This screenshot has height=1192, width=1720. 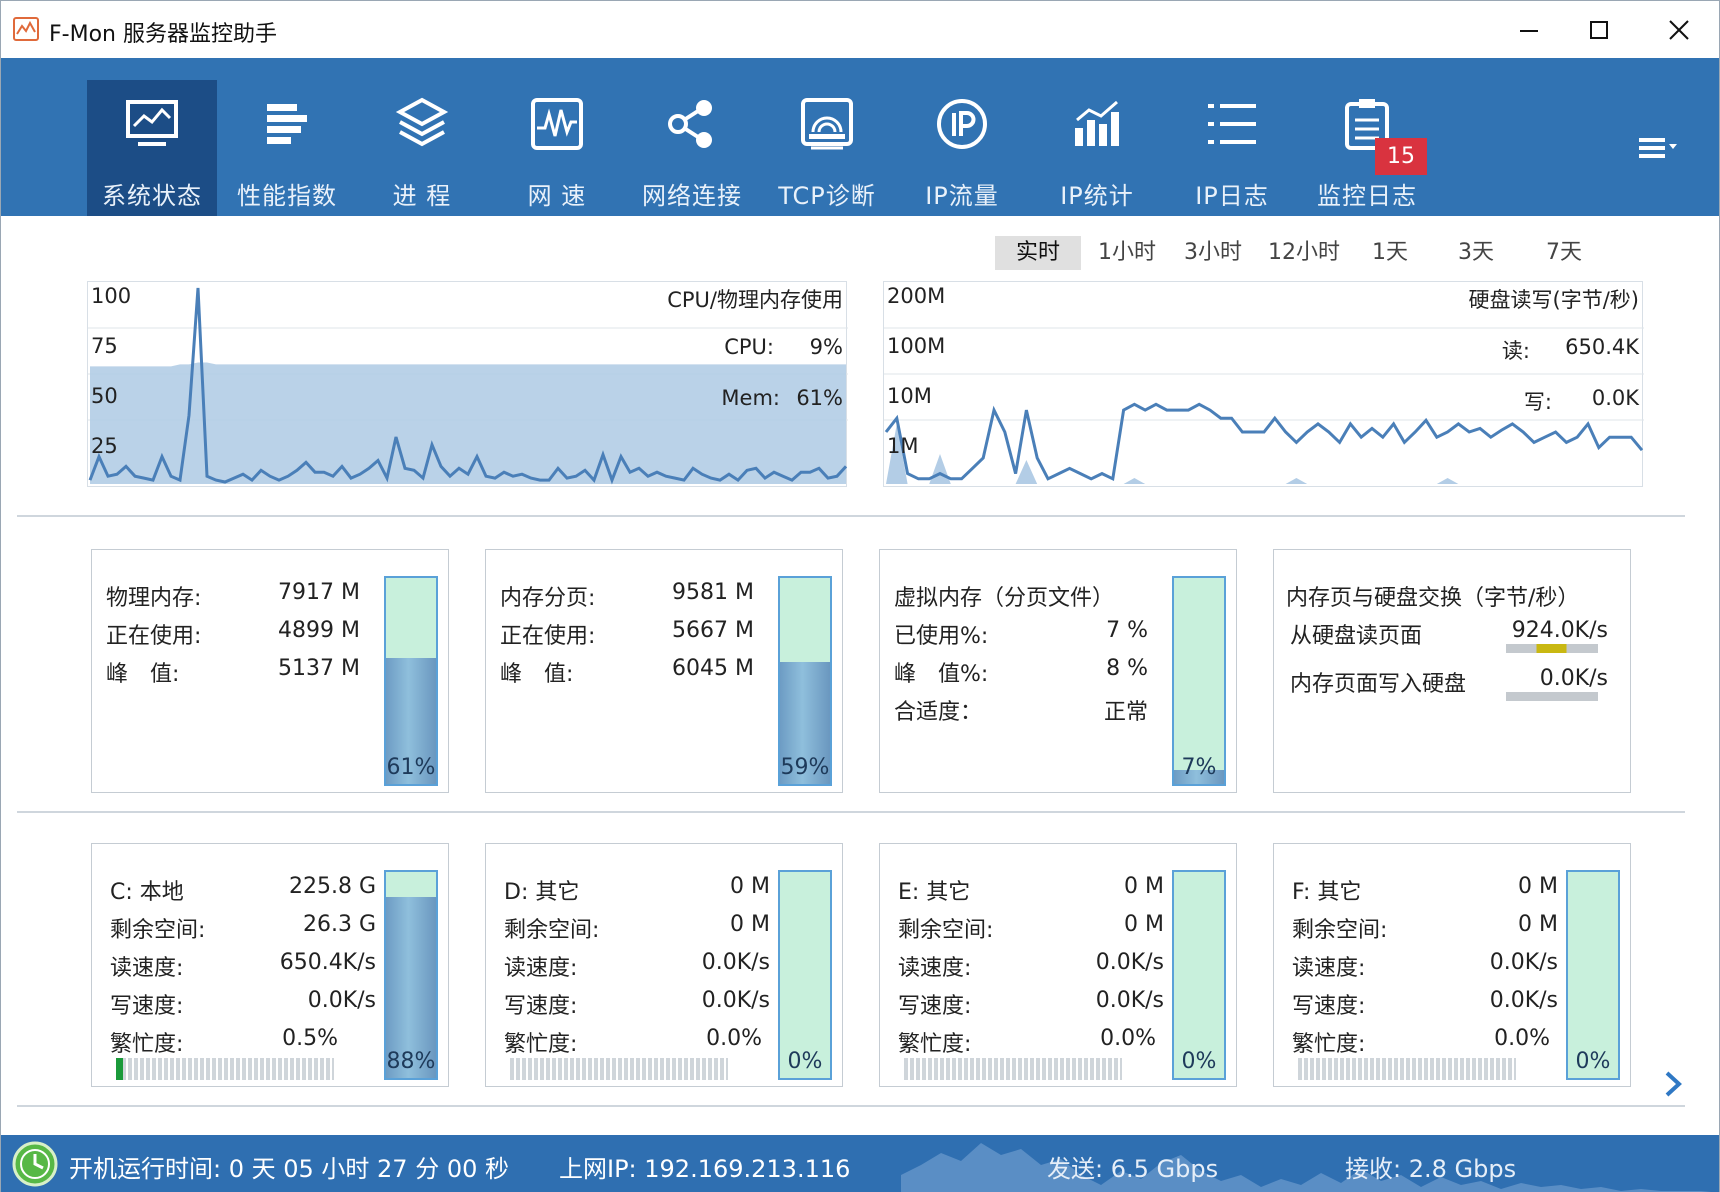 What do you see at coordinates (411, 767) in the screenshot?
I see `usage-percent: 61%` at bounding box center [411, 767].